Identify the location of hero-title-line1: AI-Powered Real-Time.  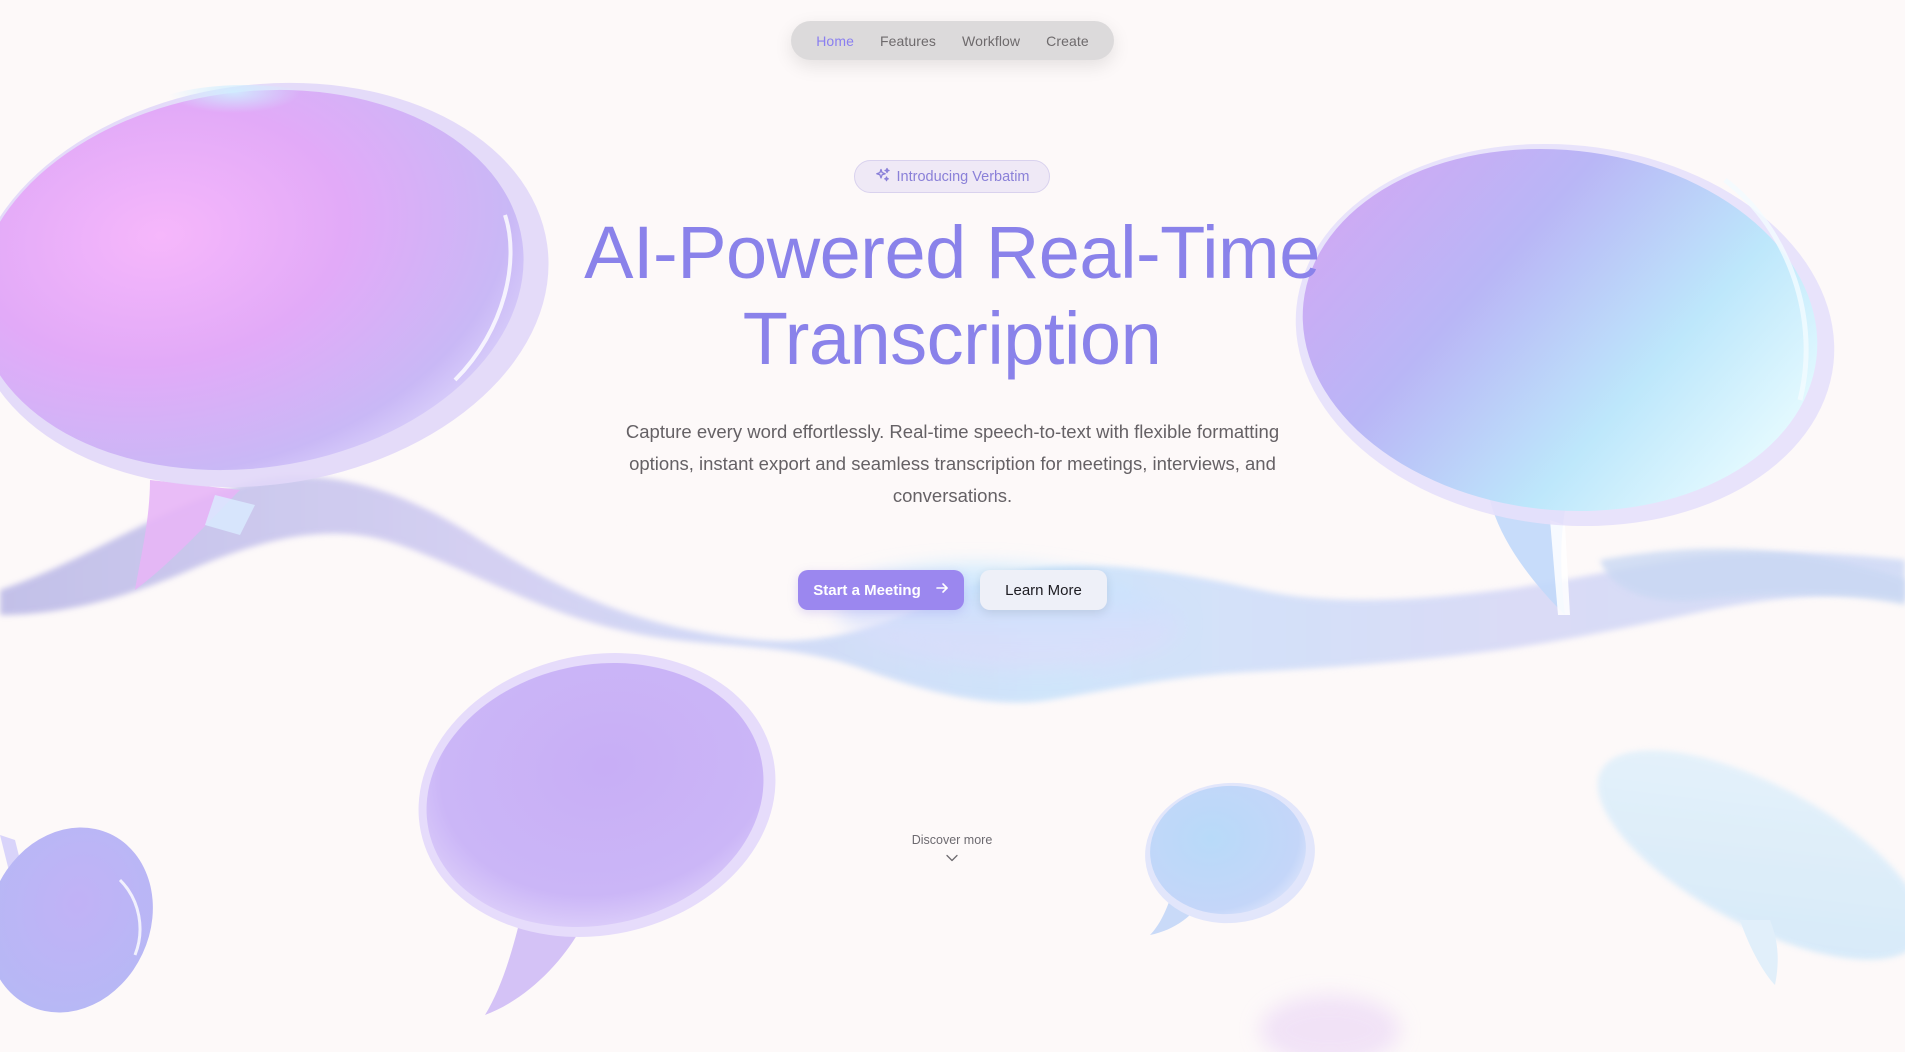
(952, 252).